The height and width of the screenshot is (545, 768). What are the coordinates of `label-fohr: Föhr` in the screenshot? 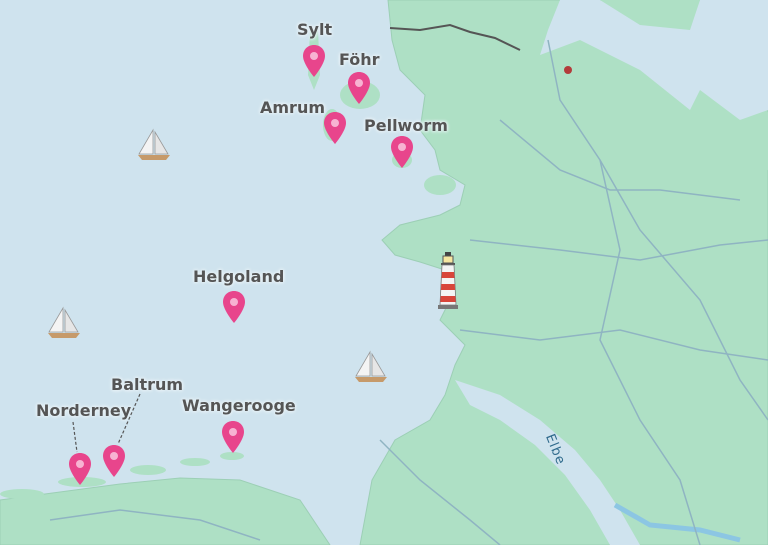 It's located at (359, 59).